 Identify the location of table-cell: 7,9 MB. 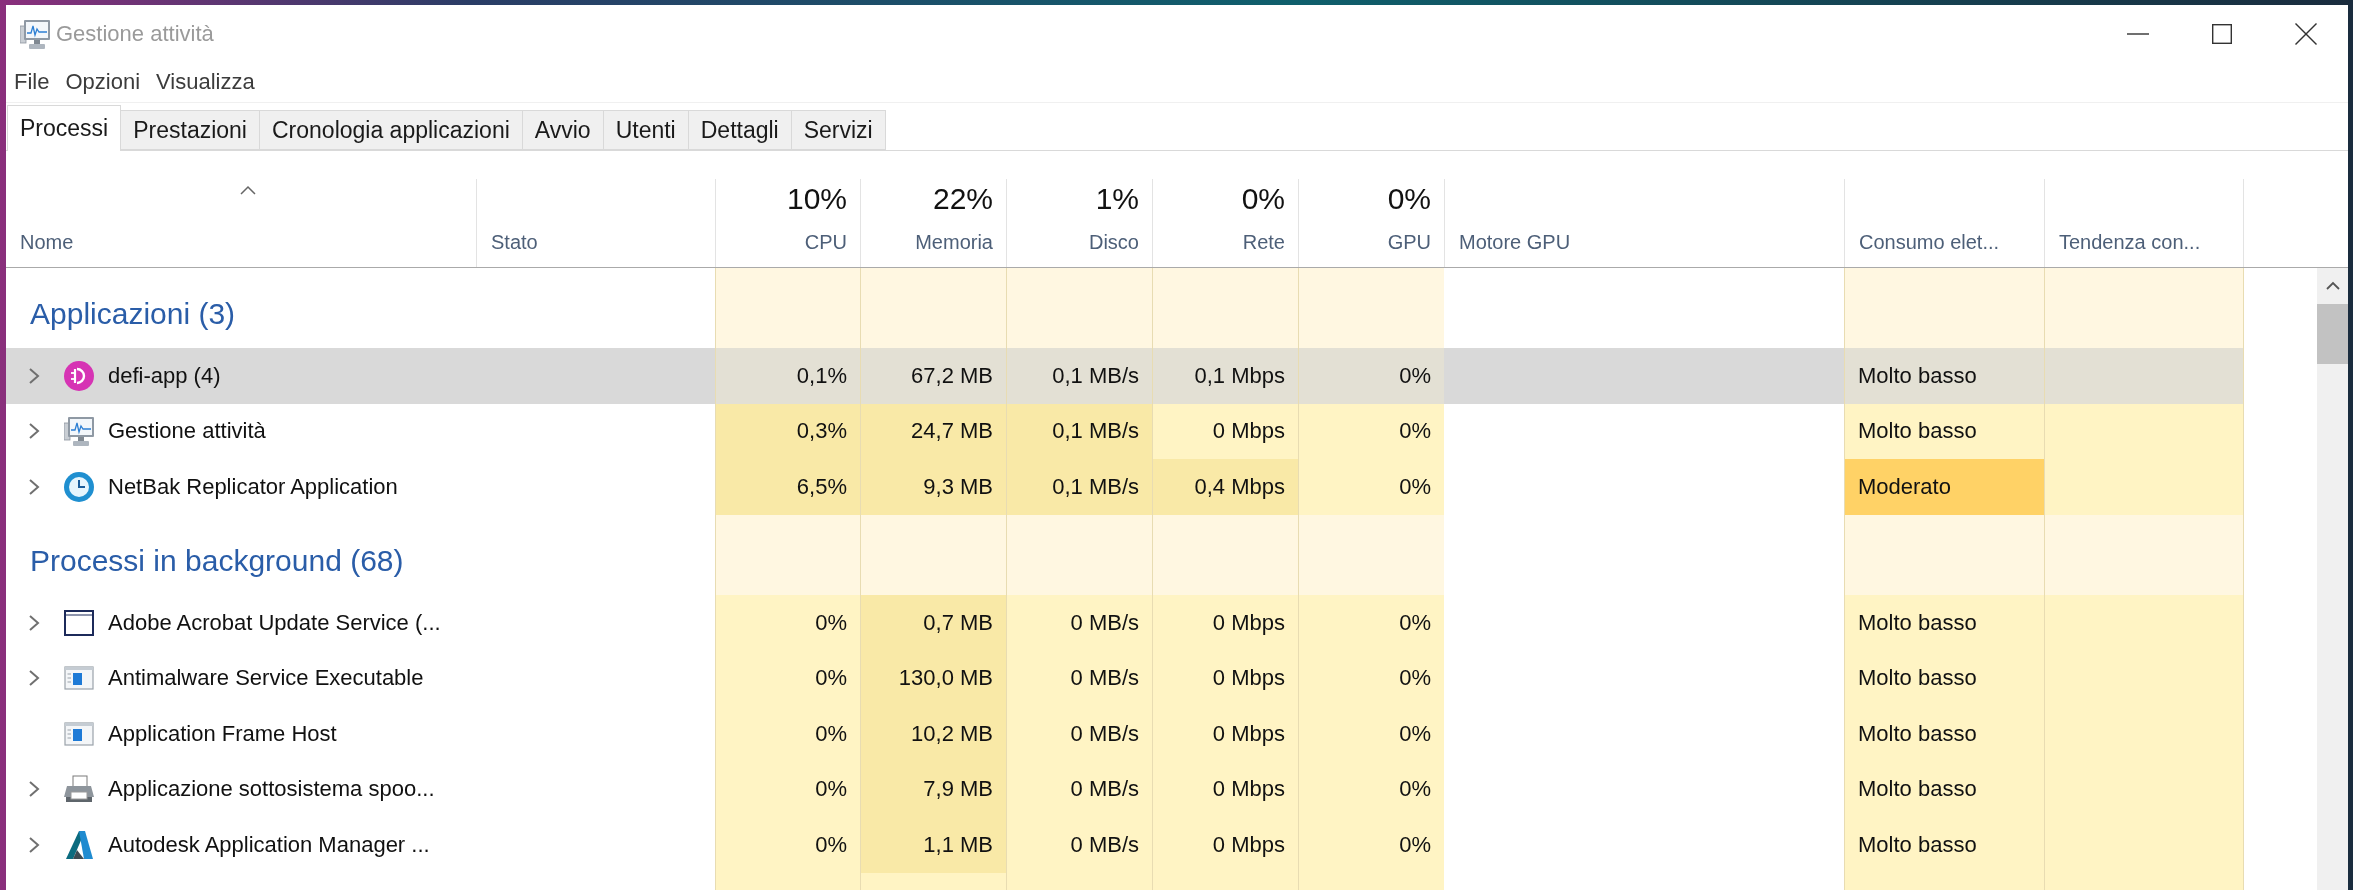
(933, 789).